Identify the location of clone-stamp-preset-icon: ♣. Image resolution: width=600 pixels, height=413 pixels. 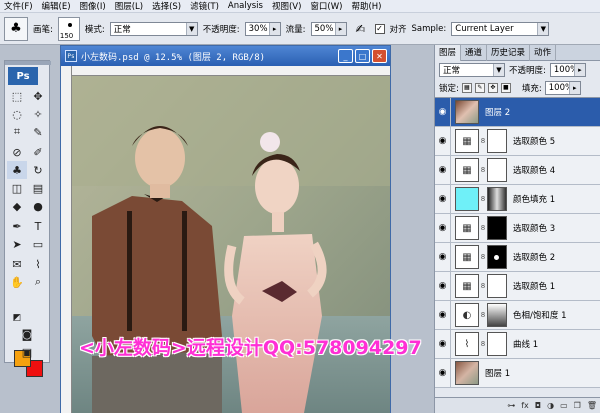
(16, 28).